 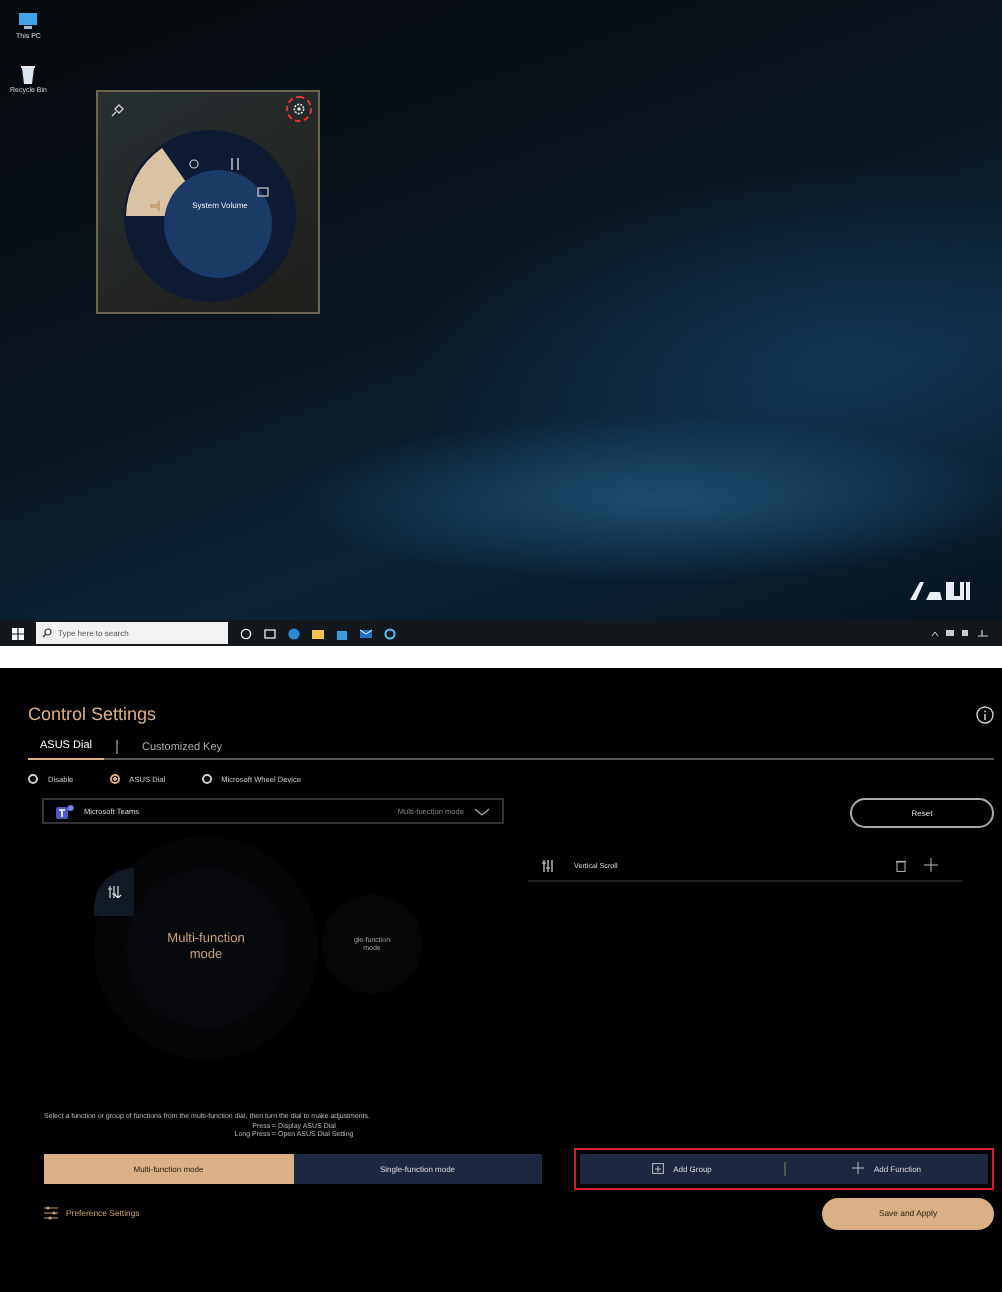 I want to click on search-icon, so click(x=46, y=633).